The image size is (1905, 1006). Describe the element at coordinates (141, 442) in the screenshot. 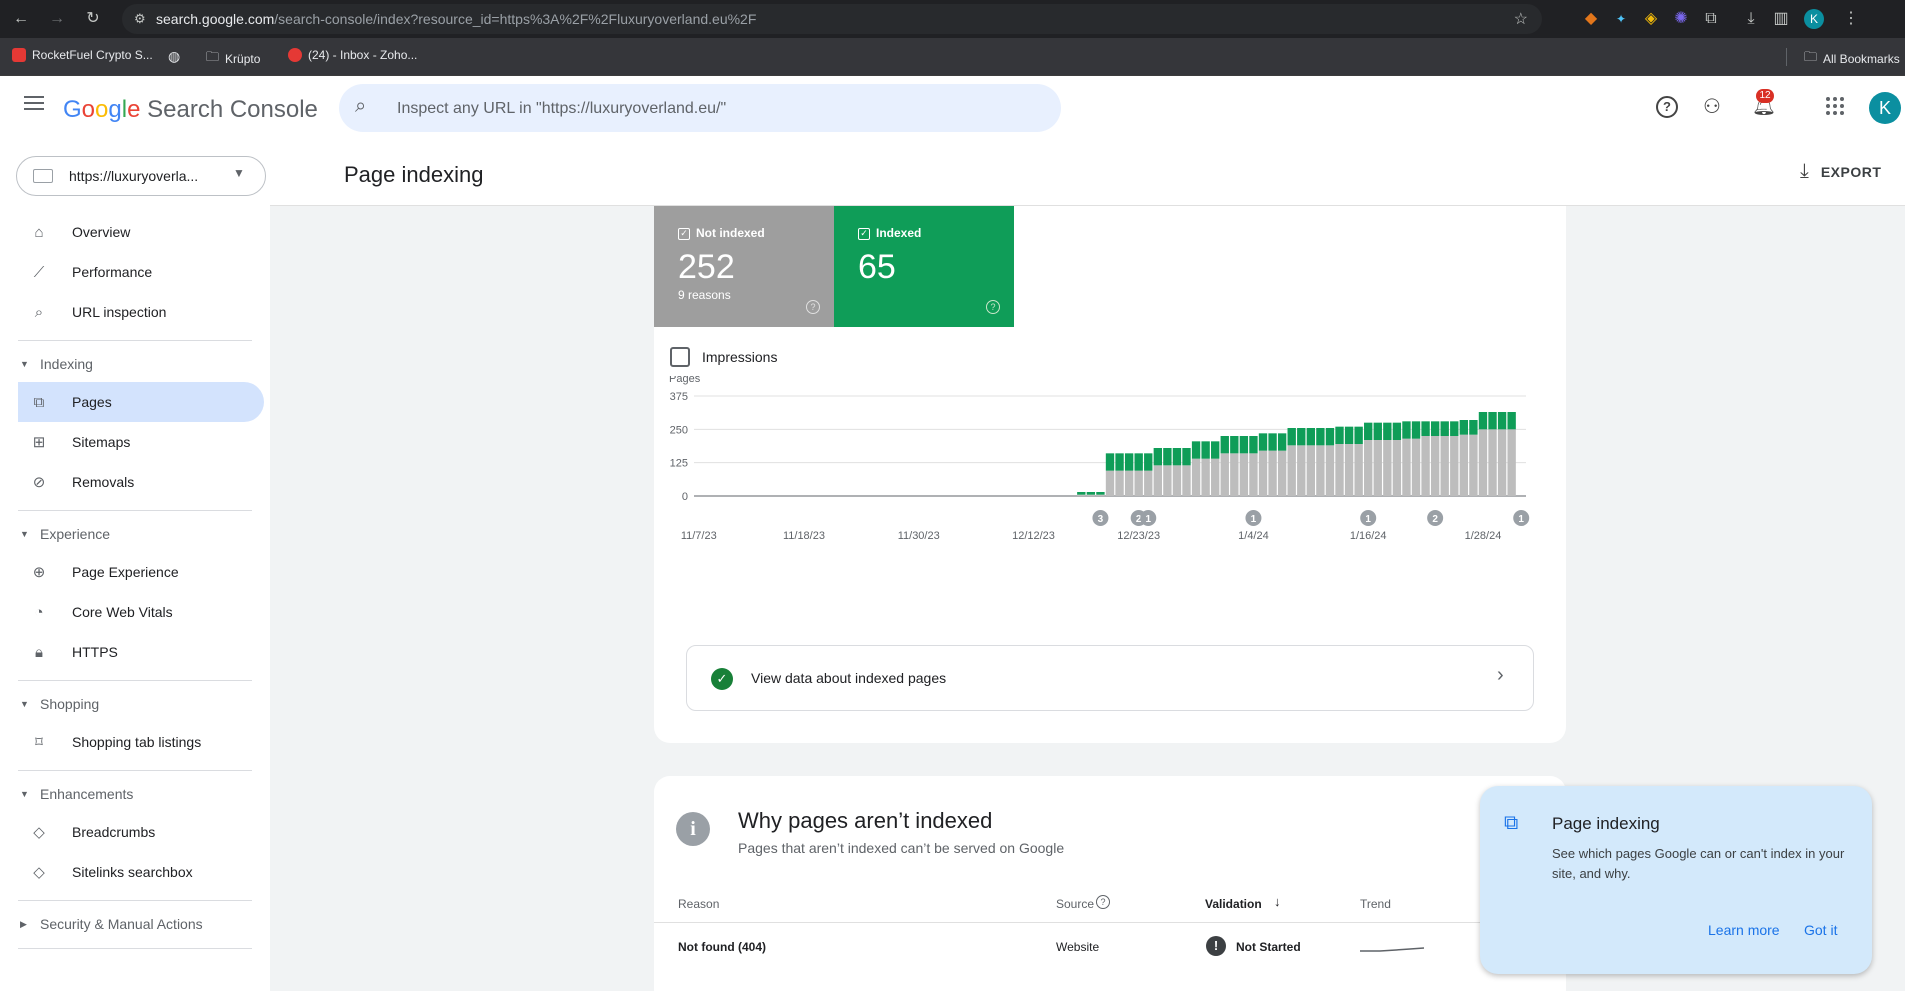

I see `sidebar-item-sitemaps: ⊞ Sitemaps` at that location.